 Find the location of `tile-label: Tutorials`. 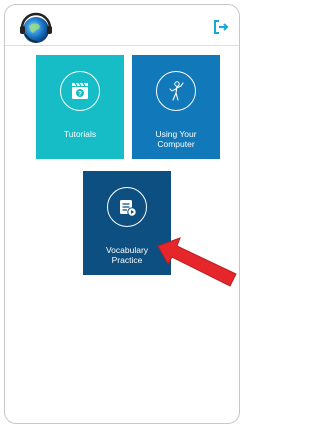

tile-label: Tutorials is located at coordinates (80, 134).